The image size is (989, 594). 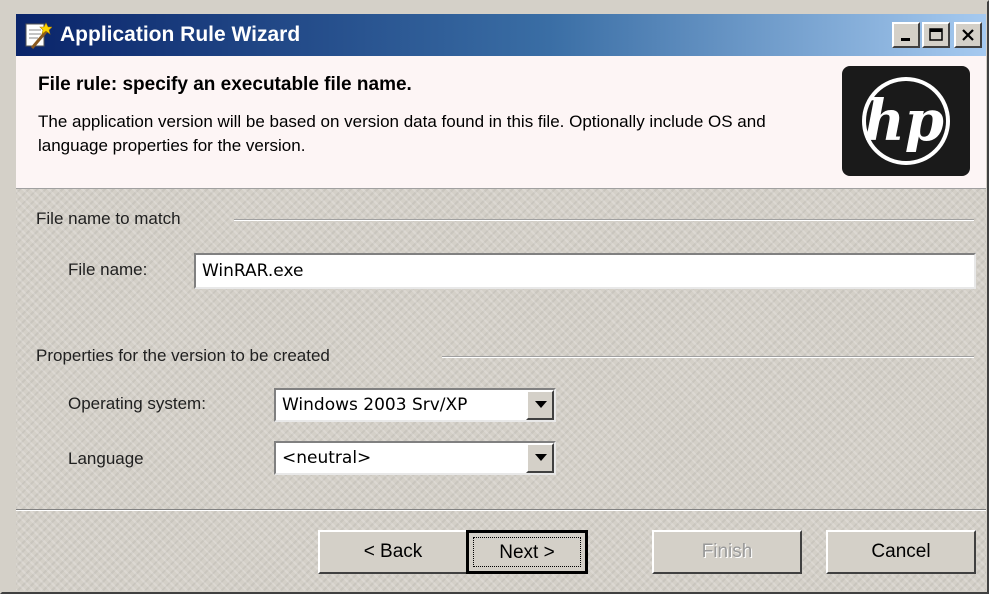 What do you see at coordinates (327, 458) in the screenshot?
I see `language-value: <neutral>` at bounding box center [327, 458].